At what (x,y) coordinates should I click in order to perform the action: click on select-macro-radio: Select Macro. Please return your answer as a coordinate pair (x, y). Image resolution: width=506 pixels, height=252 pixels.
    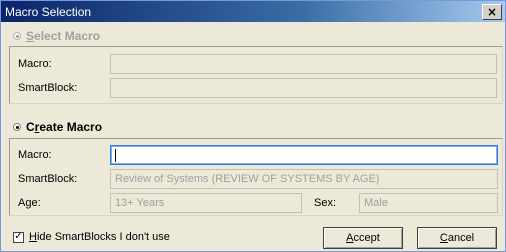
    Looking at the image, I should click on (56, 36).